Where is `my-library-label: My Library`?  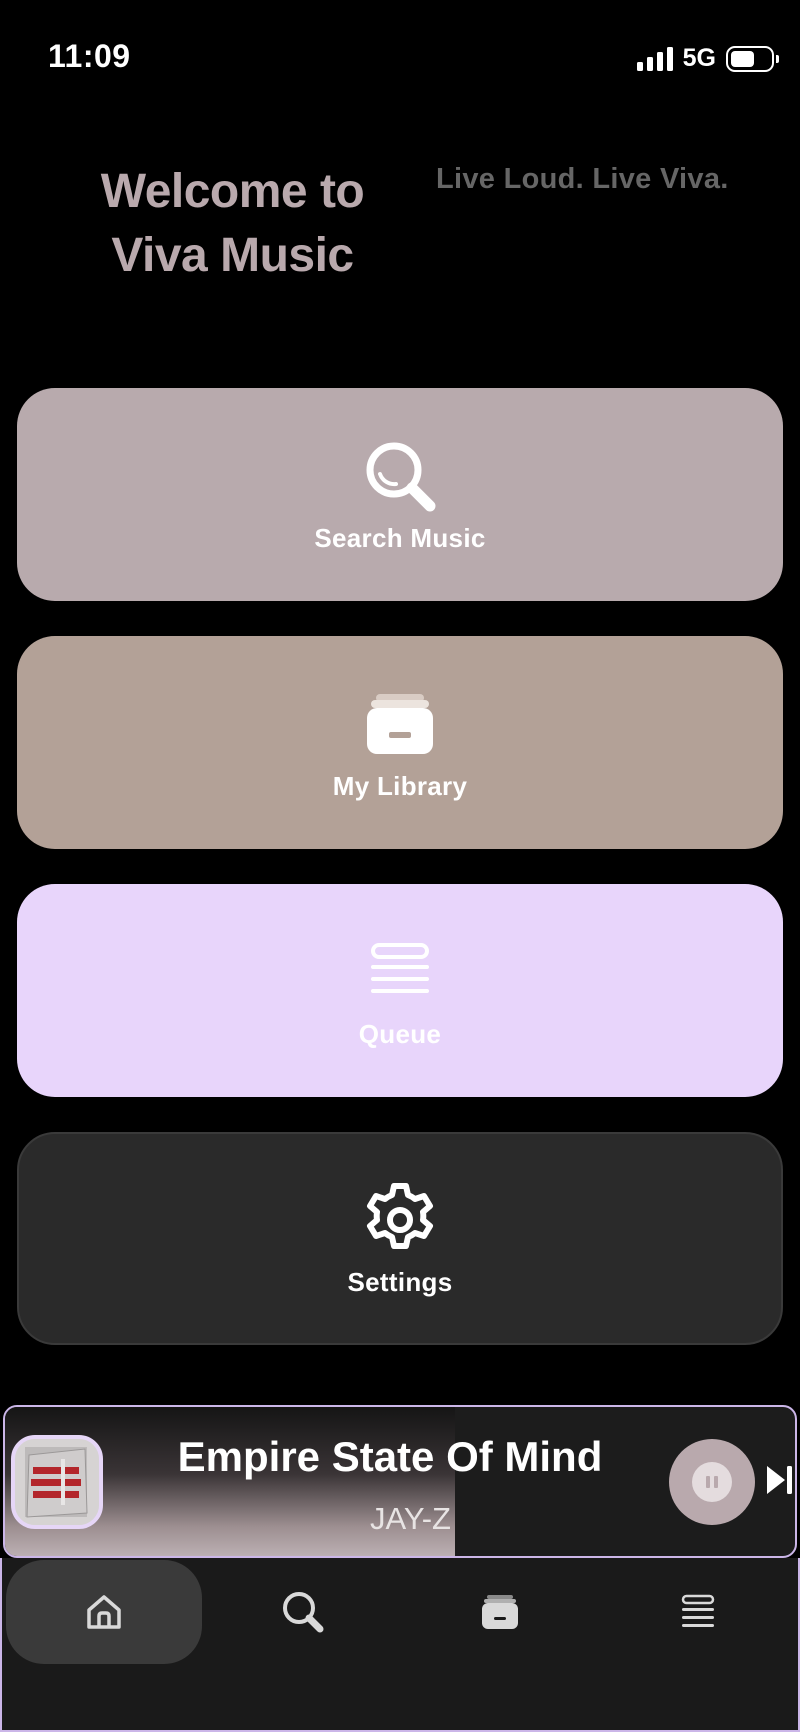
my-library-label: My Library is located at coordinates (400, 786).